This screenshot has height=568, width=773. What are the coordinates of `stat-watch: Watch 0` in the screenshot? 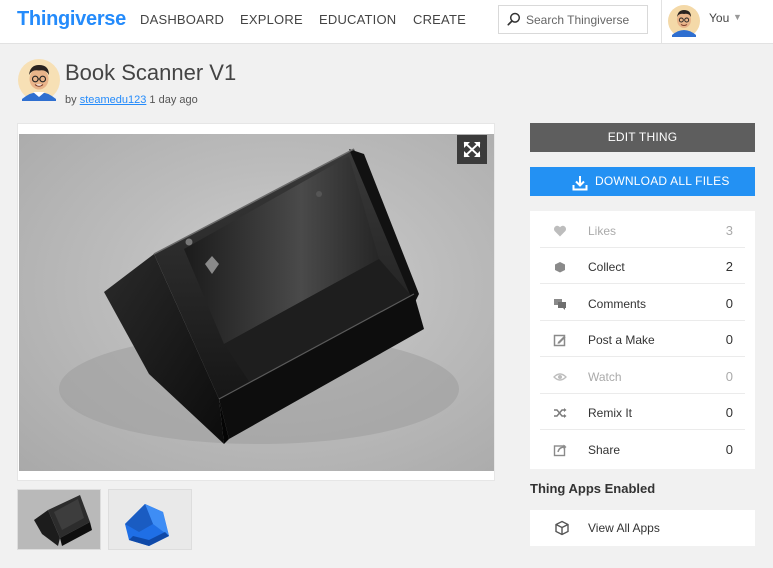 It's located at (642, 376).